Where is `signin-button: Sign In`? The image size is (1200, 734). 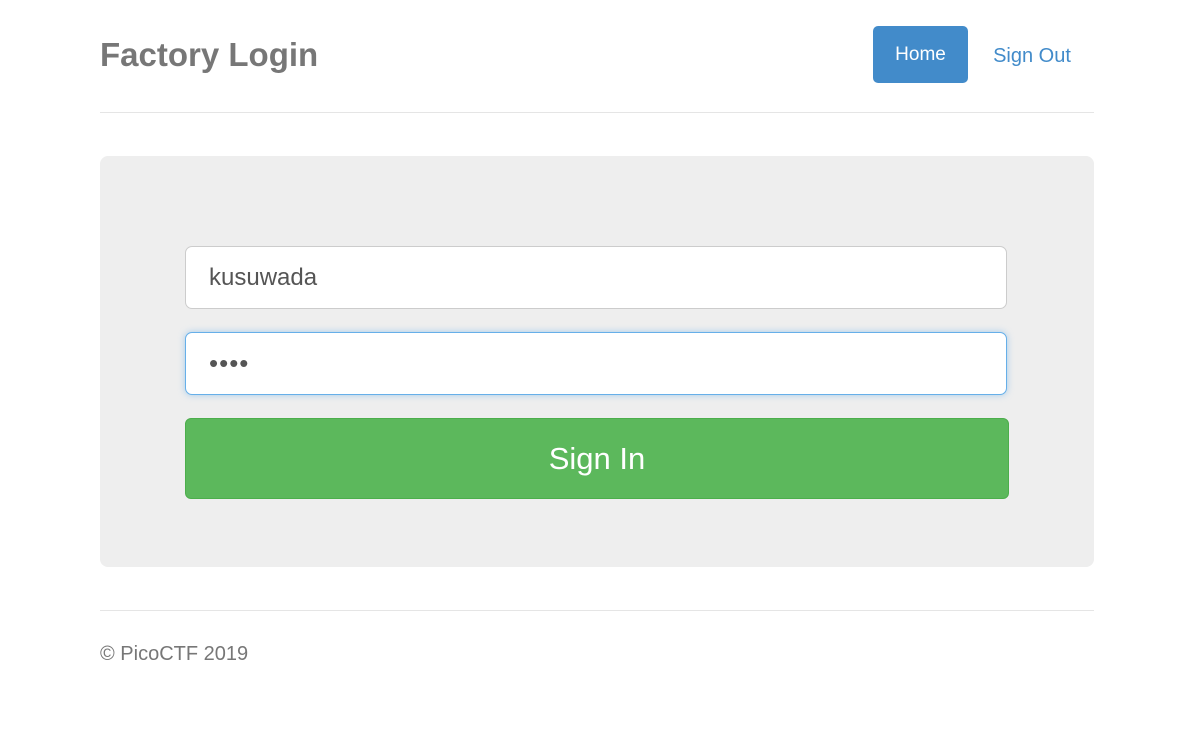
signin-button: Sign In is located at coordinates (597, 458).